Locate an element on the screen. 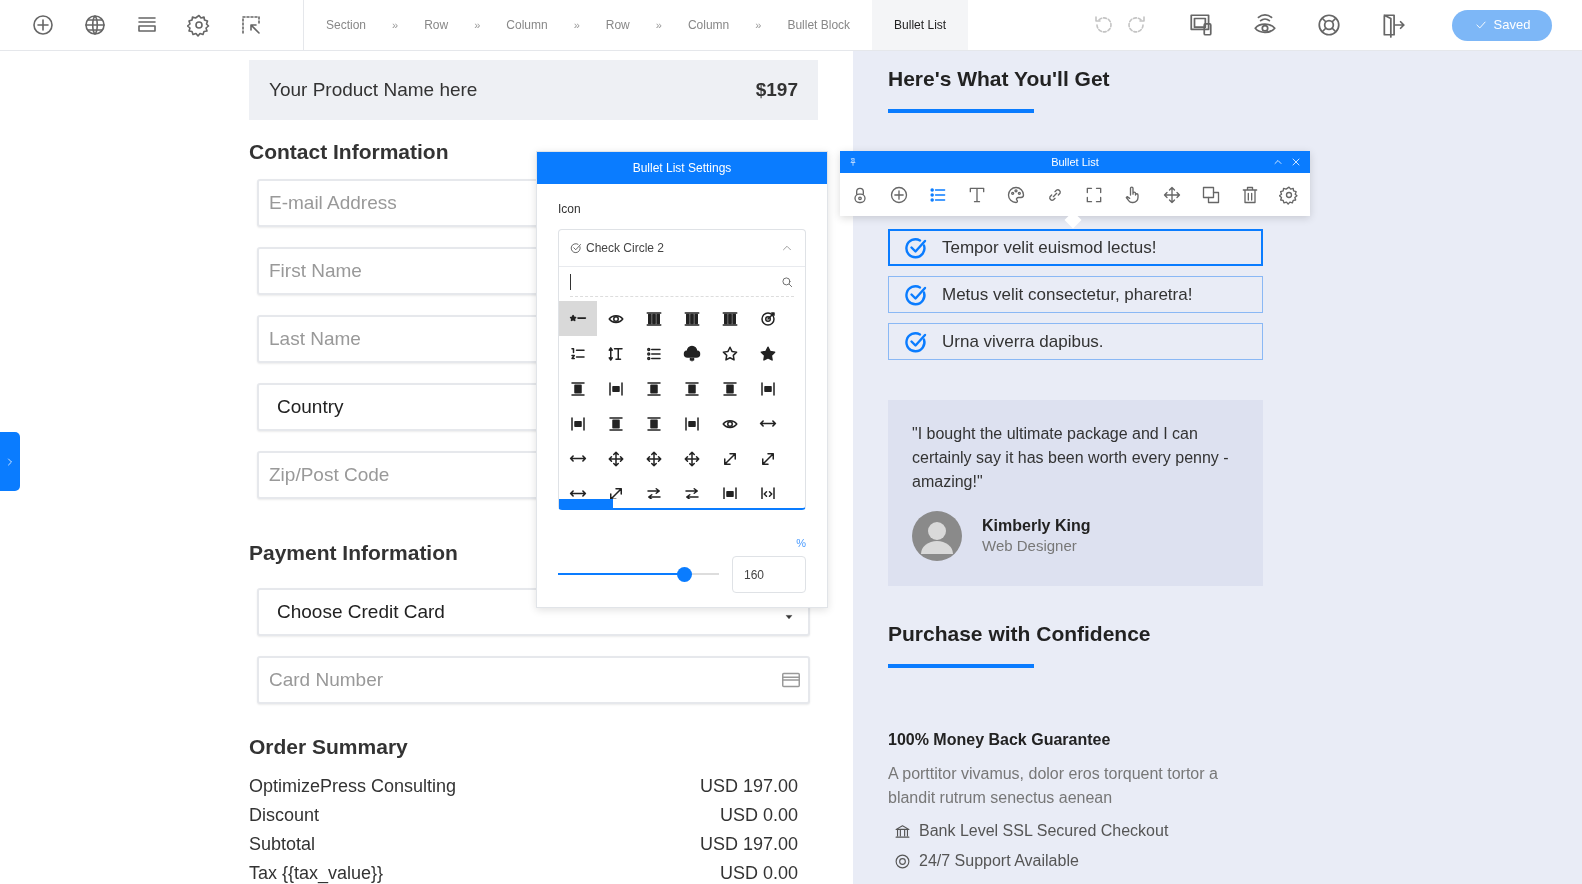 Image resolution: width=1582 pixels, height=884 pixels. bank-icon is located at coordinates (902, 831).